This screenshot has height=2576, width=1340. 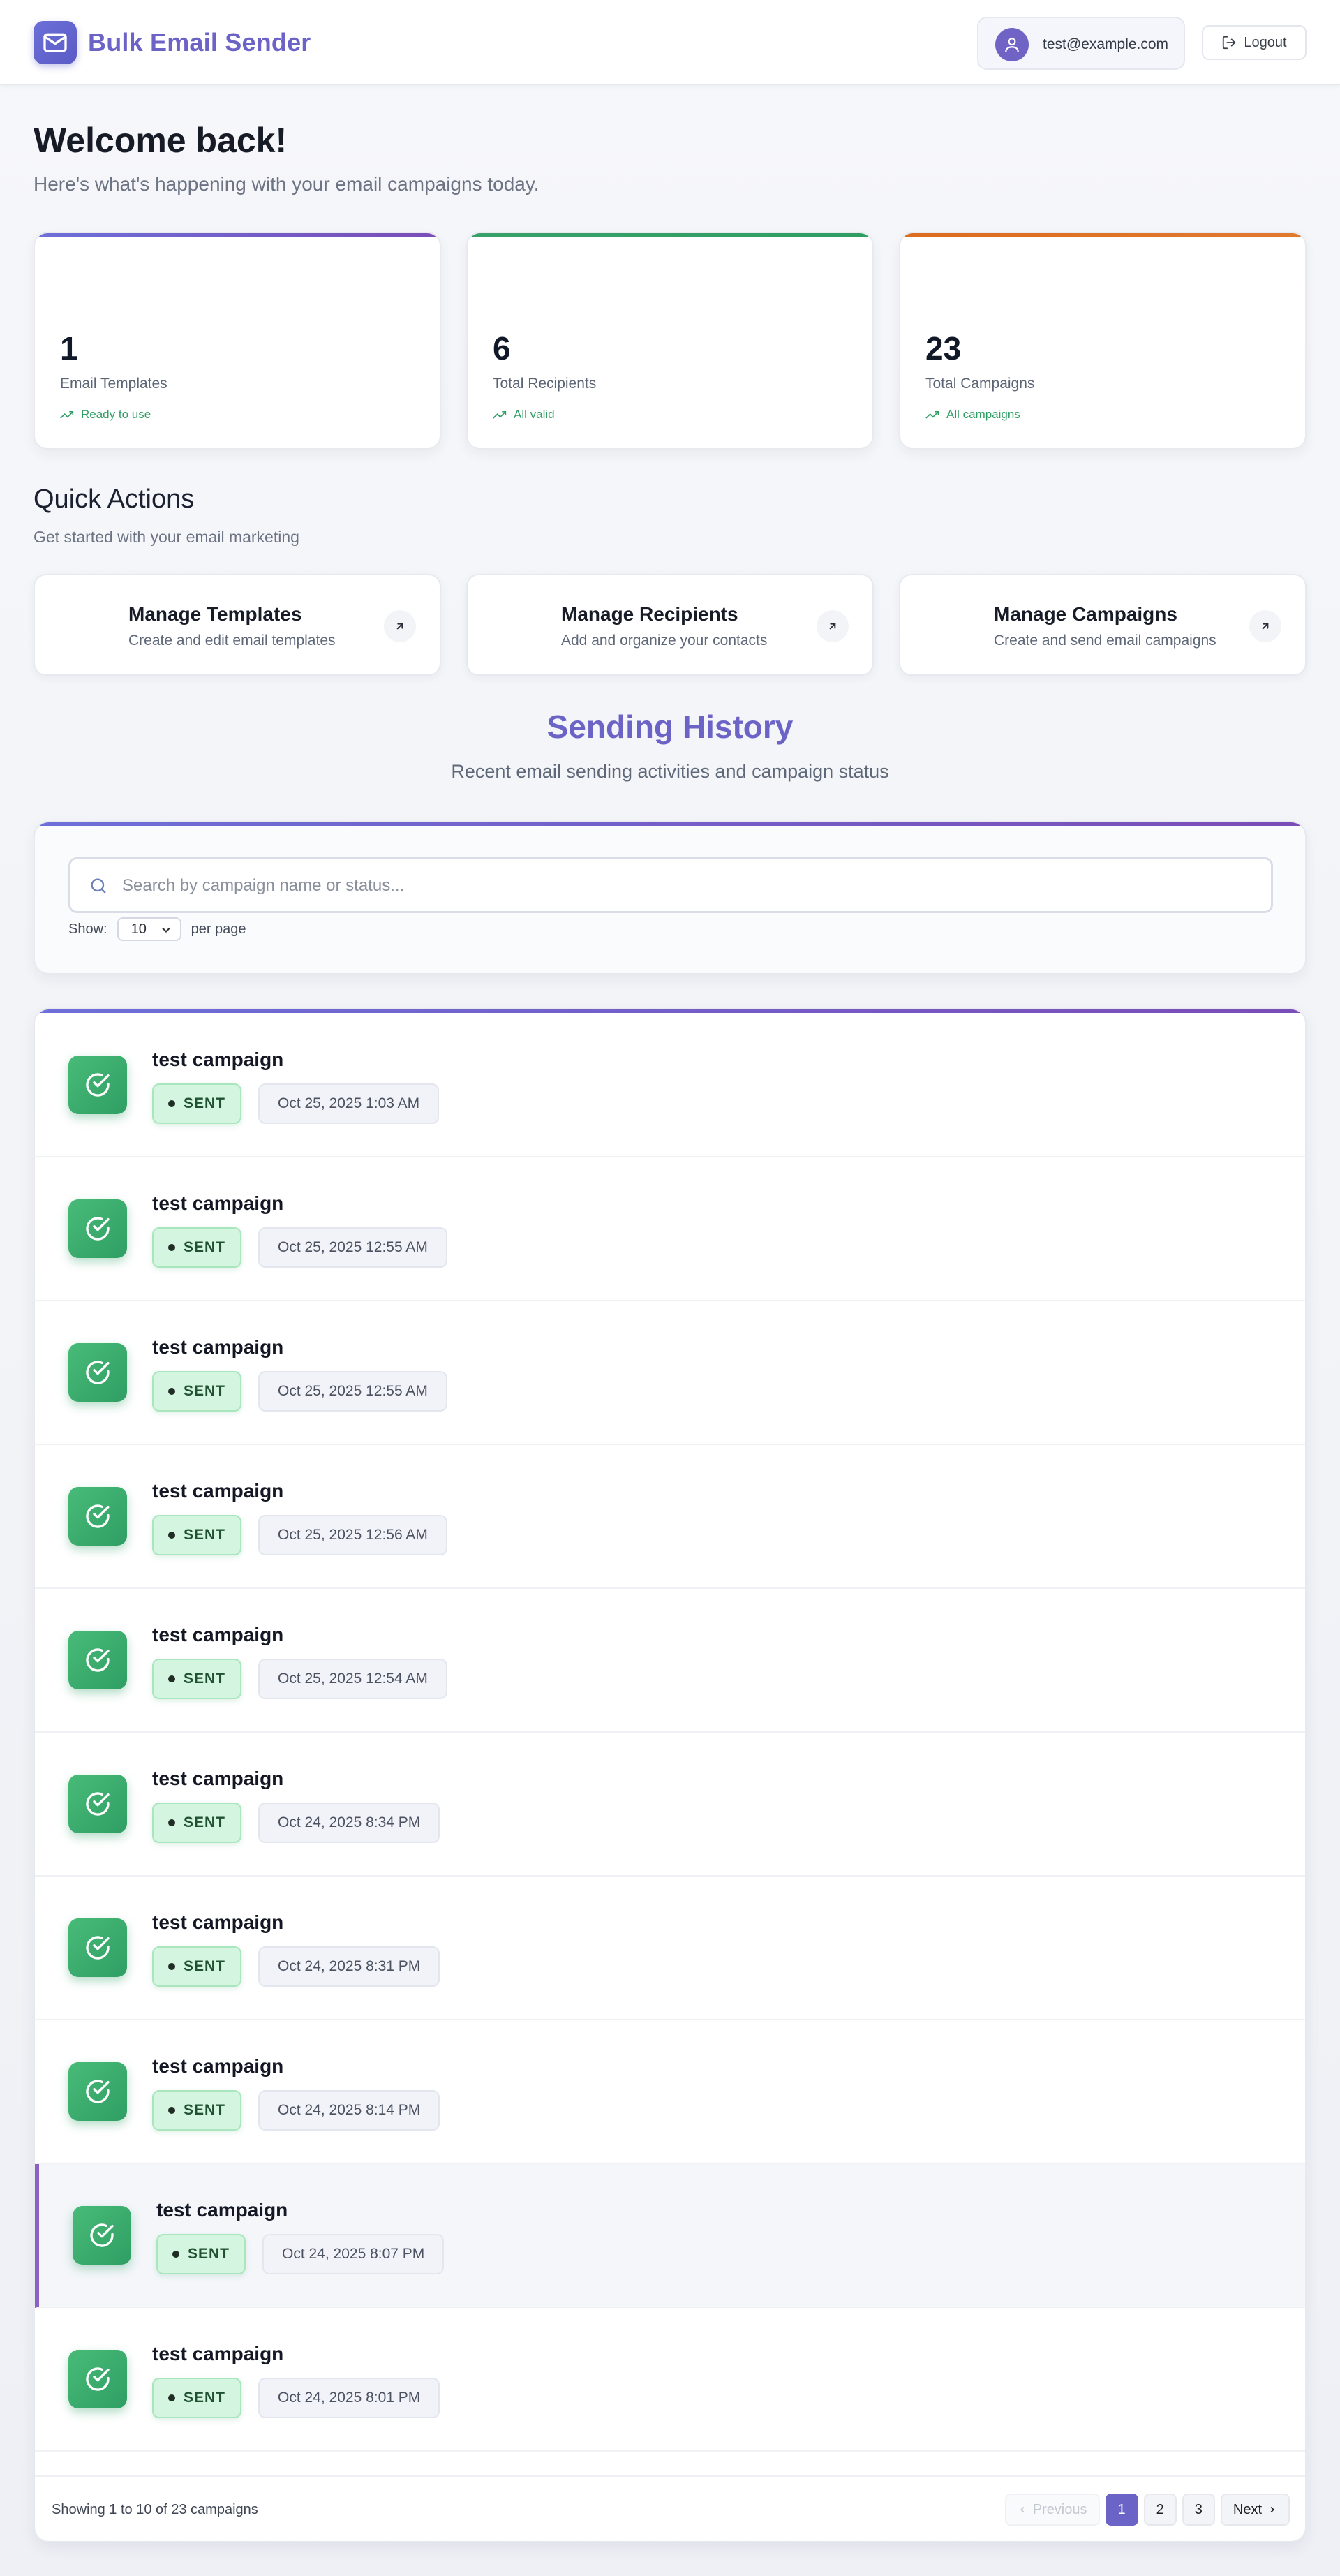 I want to click on qa-card-title: Manage Templates, so click(x=215, y=614).